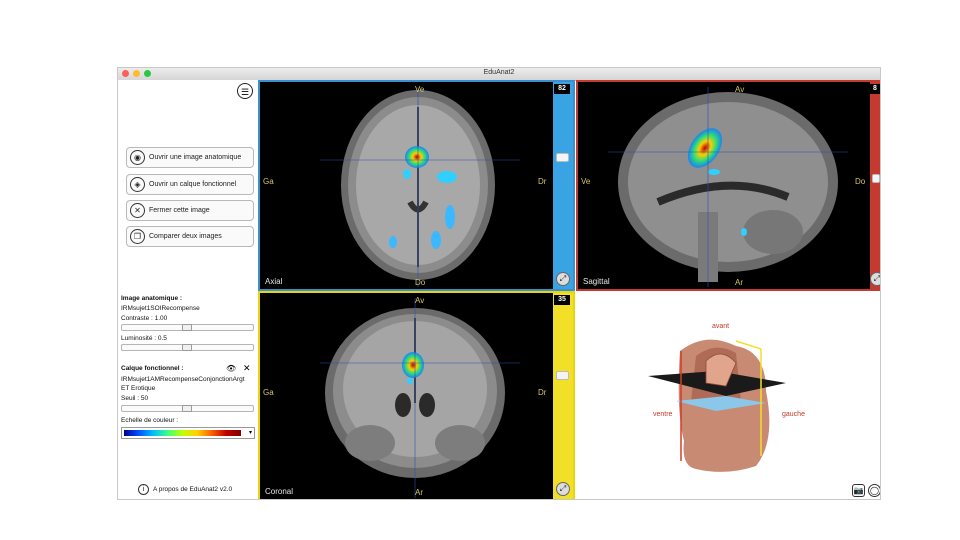 This screenshot has height=540, width=960. Describe the element at coordinates (542, 181) in the screenshot. I see `axial-right-label: Dr` at that location.